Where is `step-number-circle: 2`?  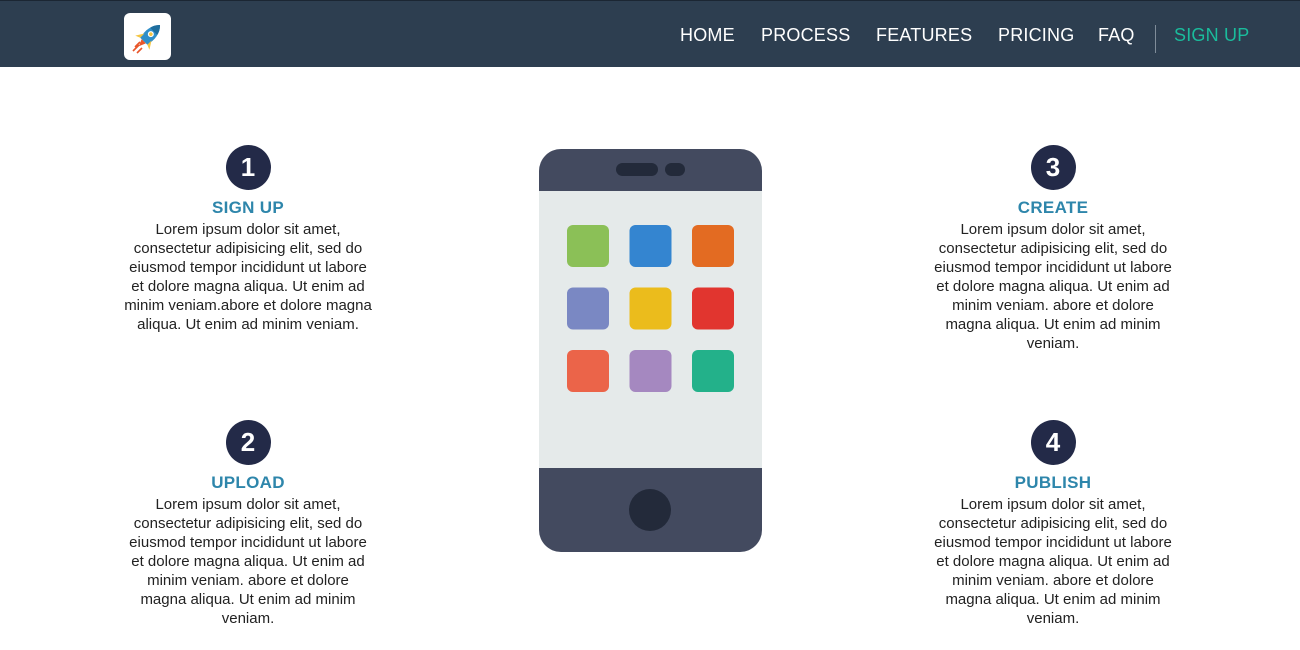
step-number-circle: 2 is located at coordinates (248, 442).